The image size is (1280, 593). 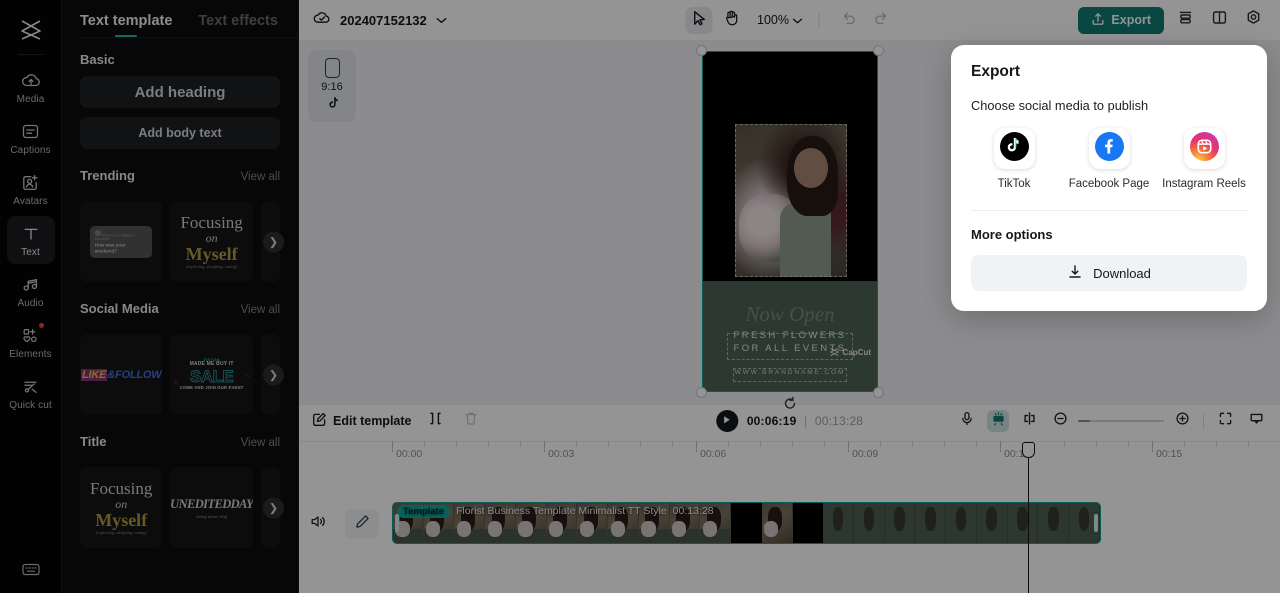 I want to click on tiktok-tile, so click(x=1014, y=148).